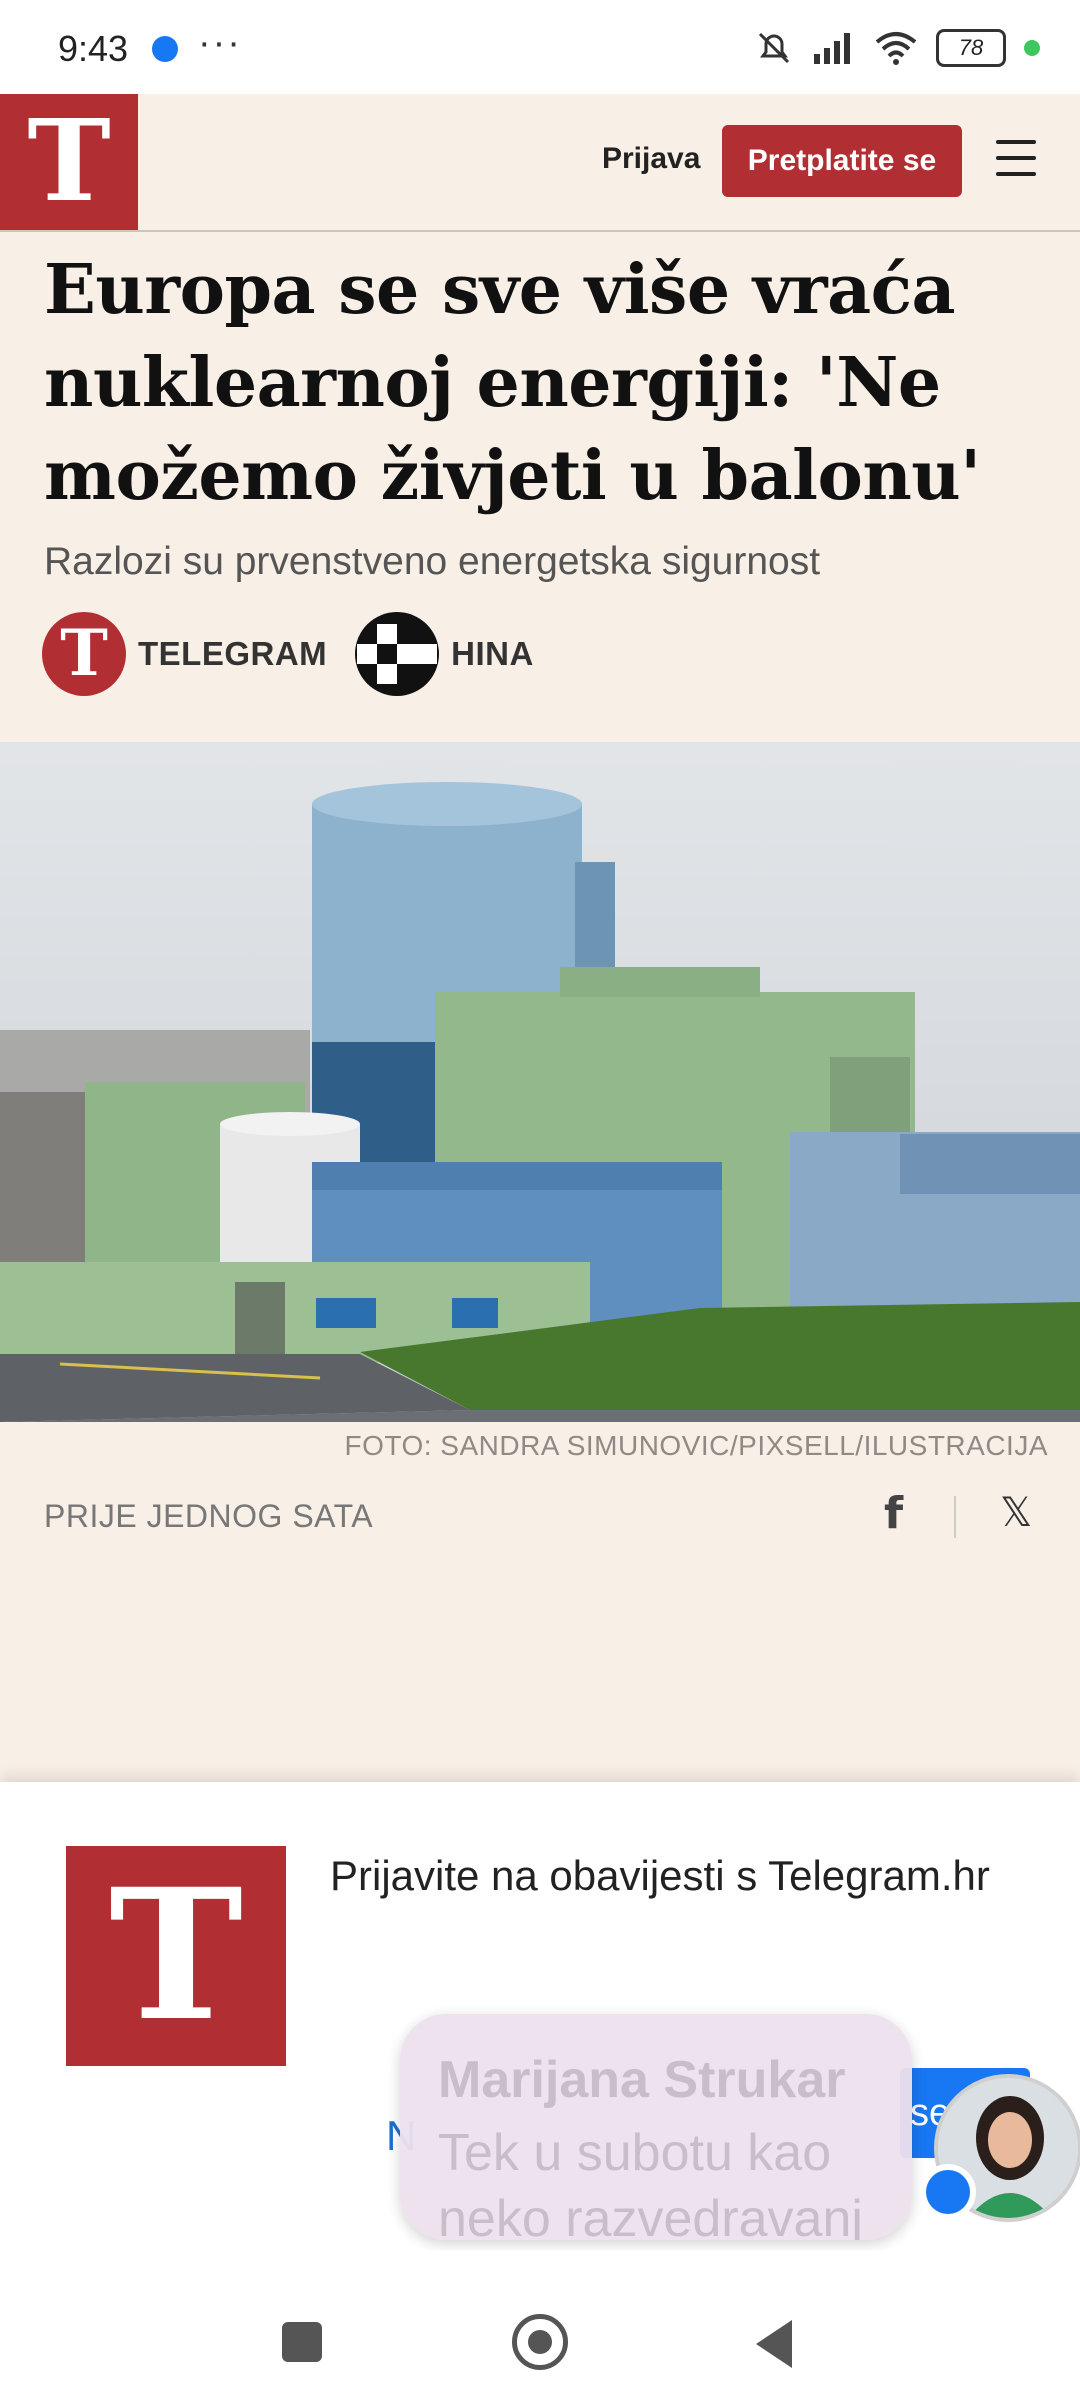 This screenshot has height=2400, width=1080. What do you see at coordinates (971, 48) in the screenshot?
I see `battery-icon: 78` at bounding box center [971, 48].